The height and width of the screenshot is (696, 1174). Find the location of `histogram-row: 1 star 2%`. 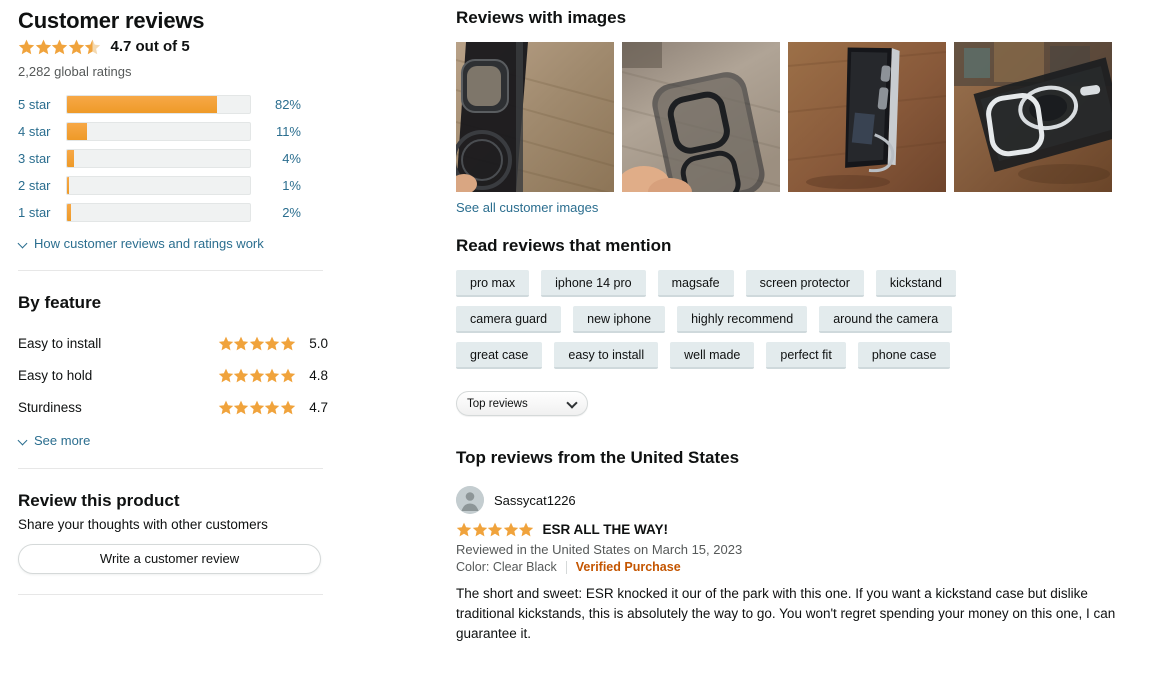

histogram-row: 1 star 2% is located at coordinates (169, 212).